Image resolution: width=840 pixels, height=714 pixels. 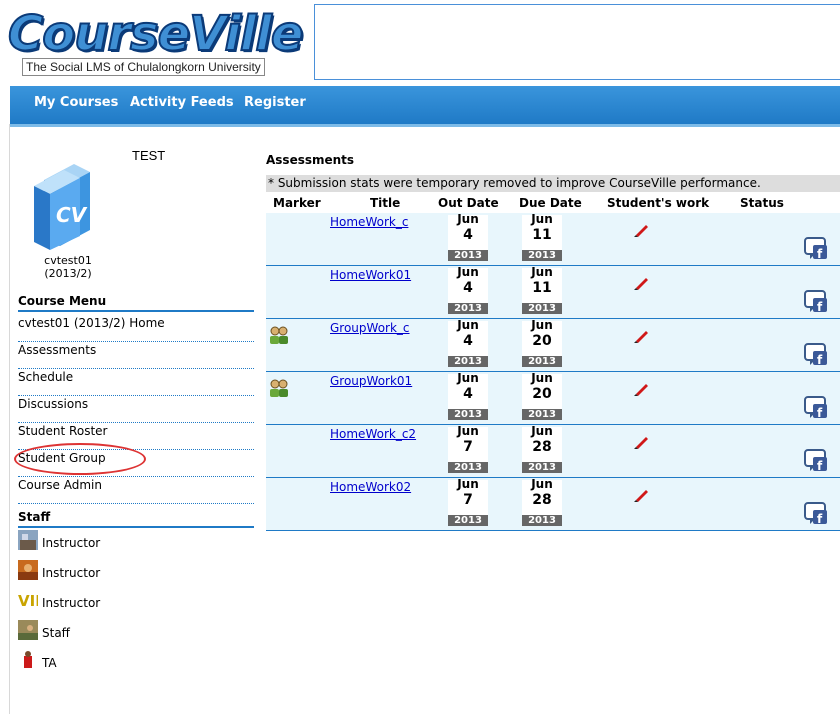 I want to click on col-header-title: Title, so click(x=385, y=203).